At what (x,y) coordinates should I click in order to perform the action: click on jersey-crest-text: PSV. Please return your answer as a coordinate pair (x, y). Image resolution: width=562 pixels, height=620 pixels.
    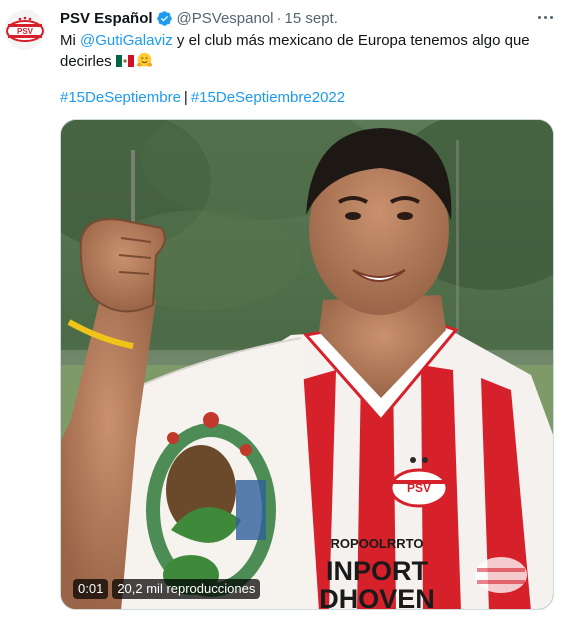
    Looking at the image, I should click on (419, 488).